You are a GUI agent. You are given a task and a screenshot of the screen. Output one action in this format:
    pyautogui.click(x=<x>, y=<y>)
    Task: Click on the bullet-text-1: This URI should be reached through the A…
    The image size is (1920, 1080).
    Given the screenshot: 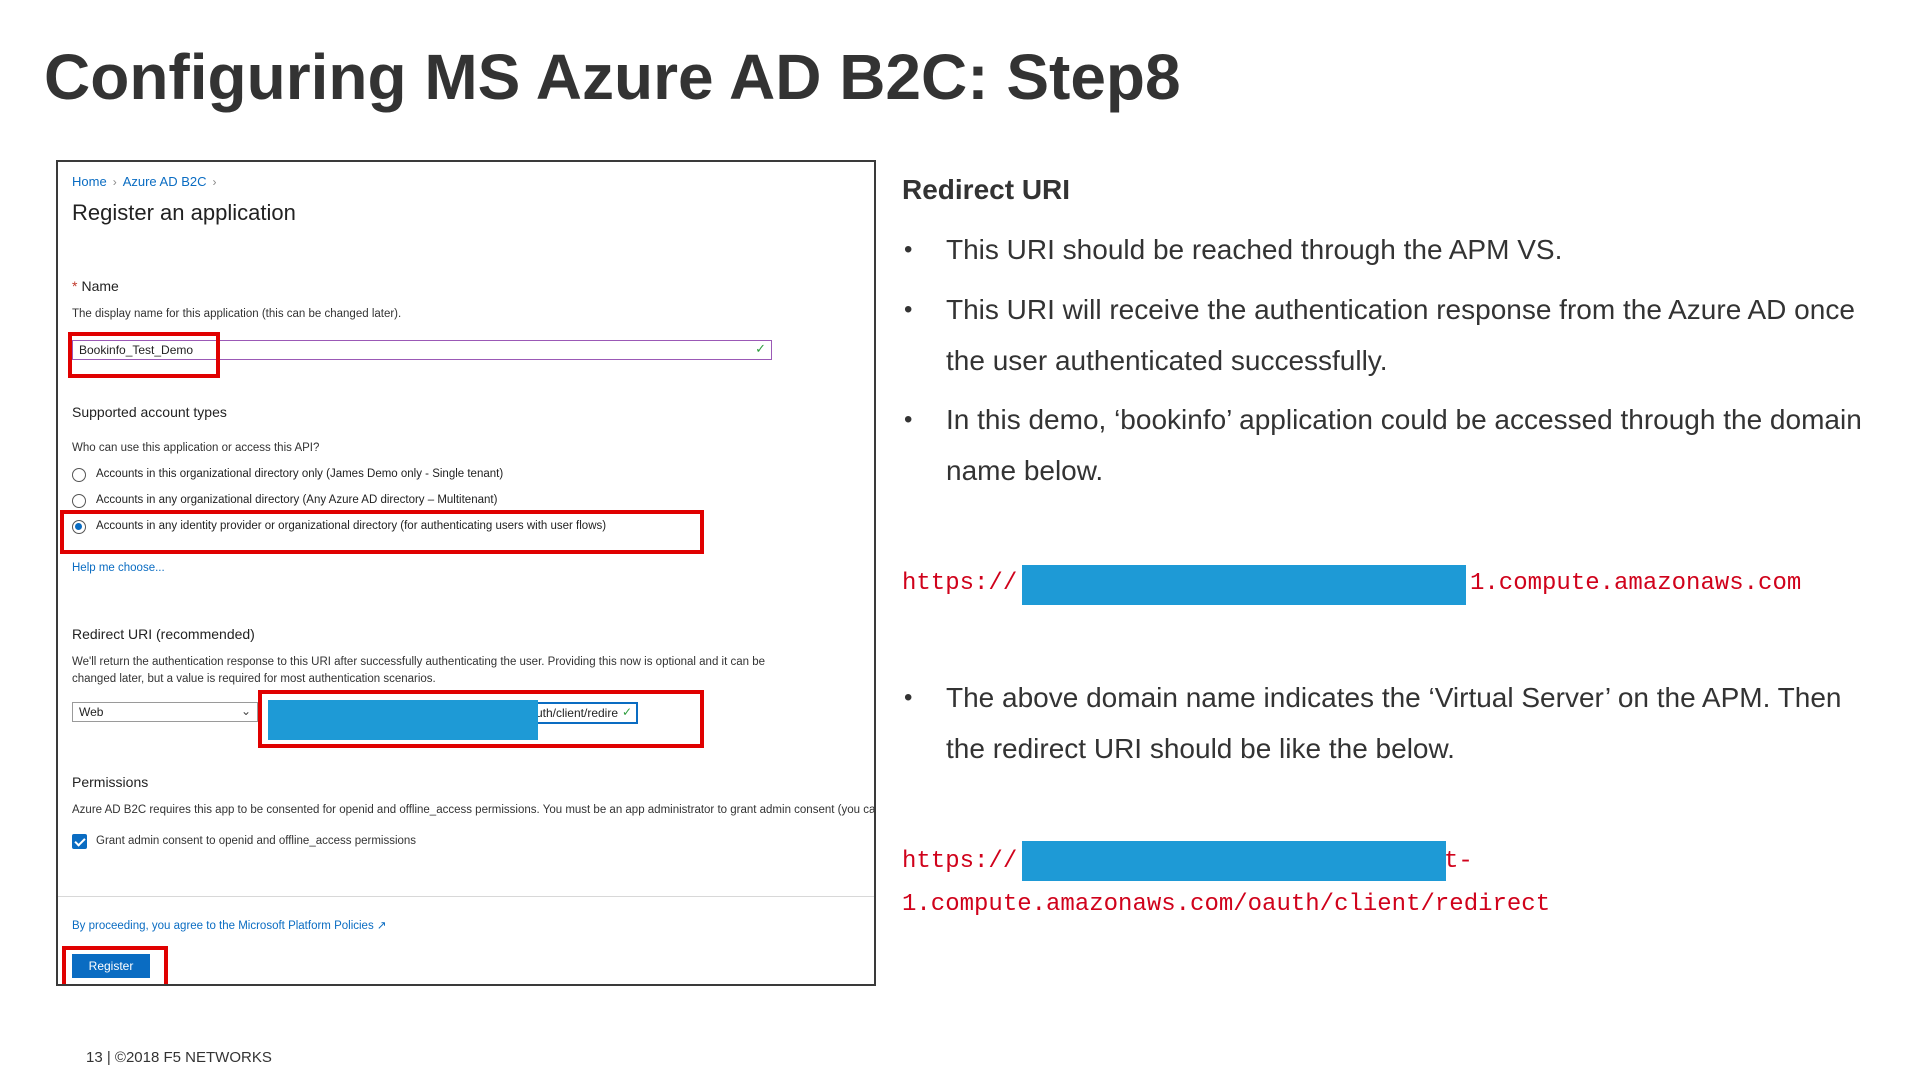 What is the action you would take?
    pyautogui.click(x=1254, y=249)
    